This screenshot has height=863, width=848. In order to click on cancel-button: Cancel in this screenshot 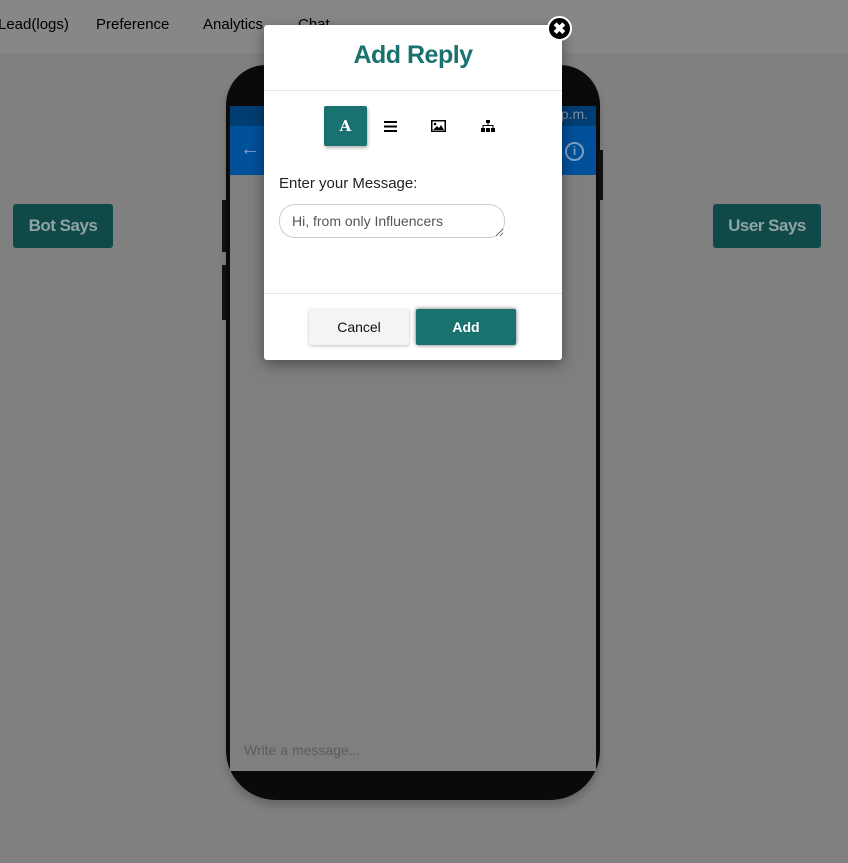, I will do `click(359, 327)`.